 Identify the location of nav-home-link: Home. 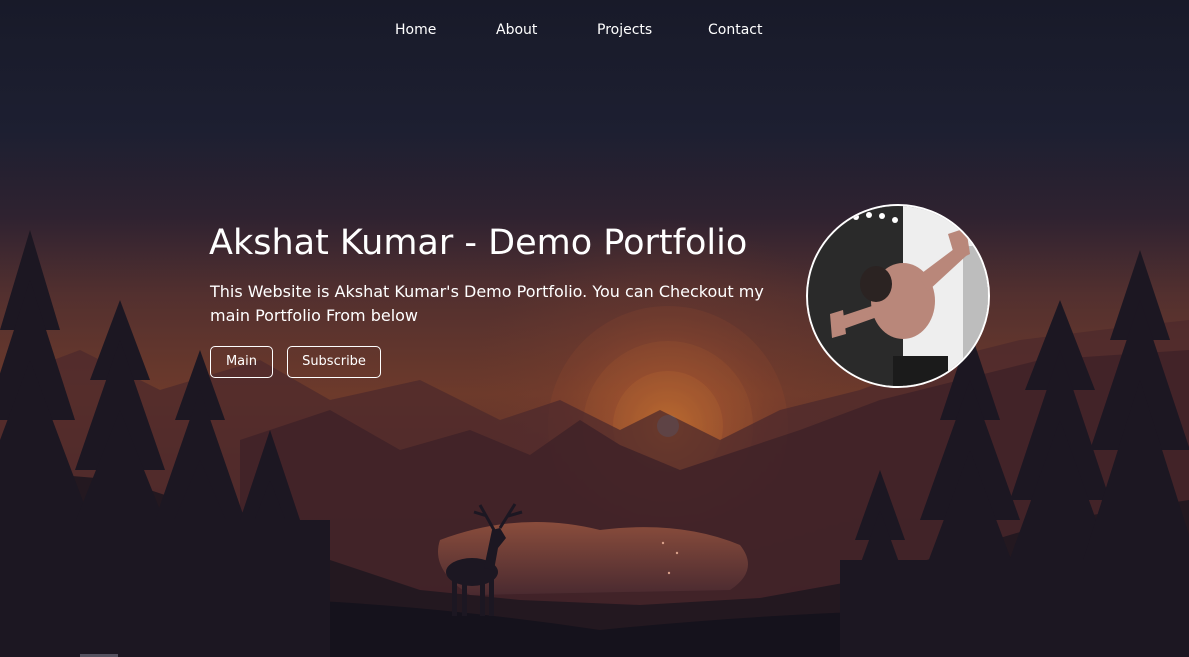
(415, 30).